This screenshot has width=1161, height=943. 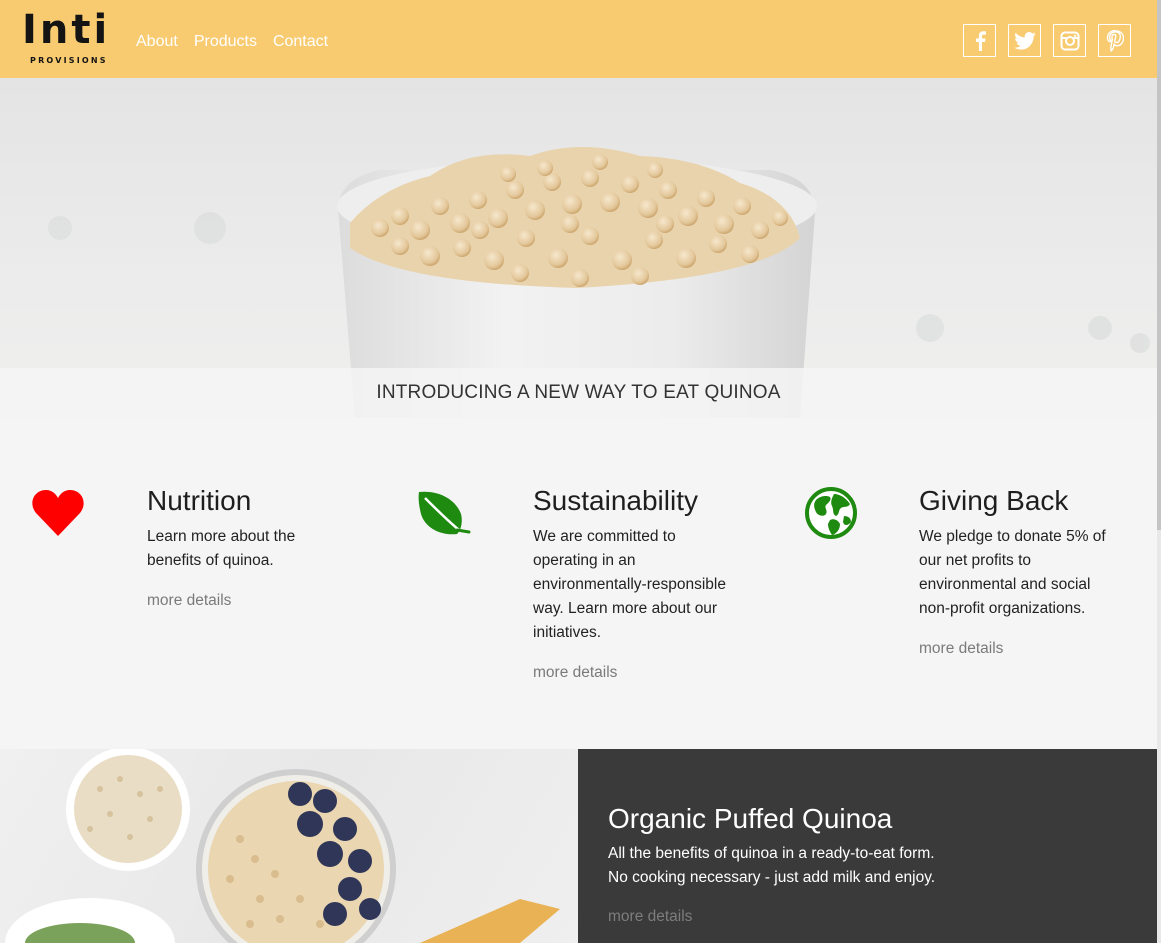 What do you see at coordinates (1047, 40) in the screenshot?
I see `social-links` at bounding box center [1047, 40].